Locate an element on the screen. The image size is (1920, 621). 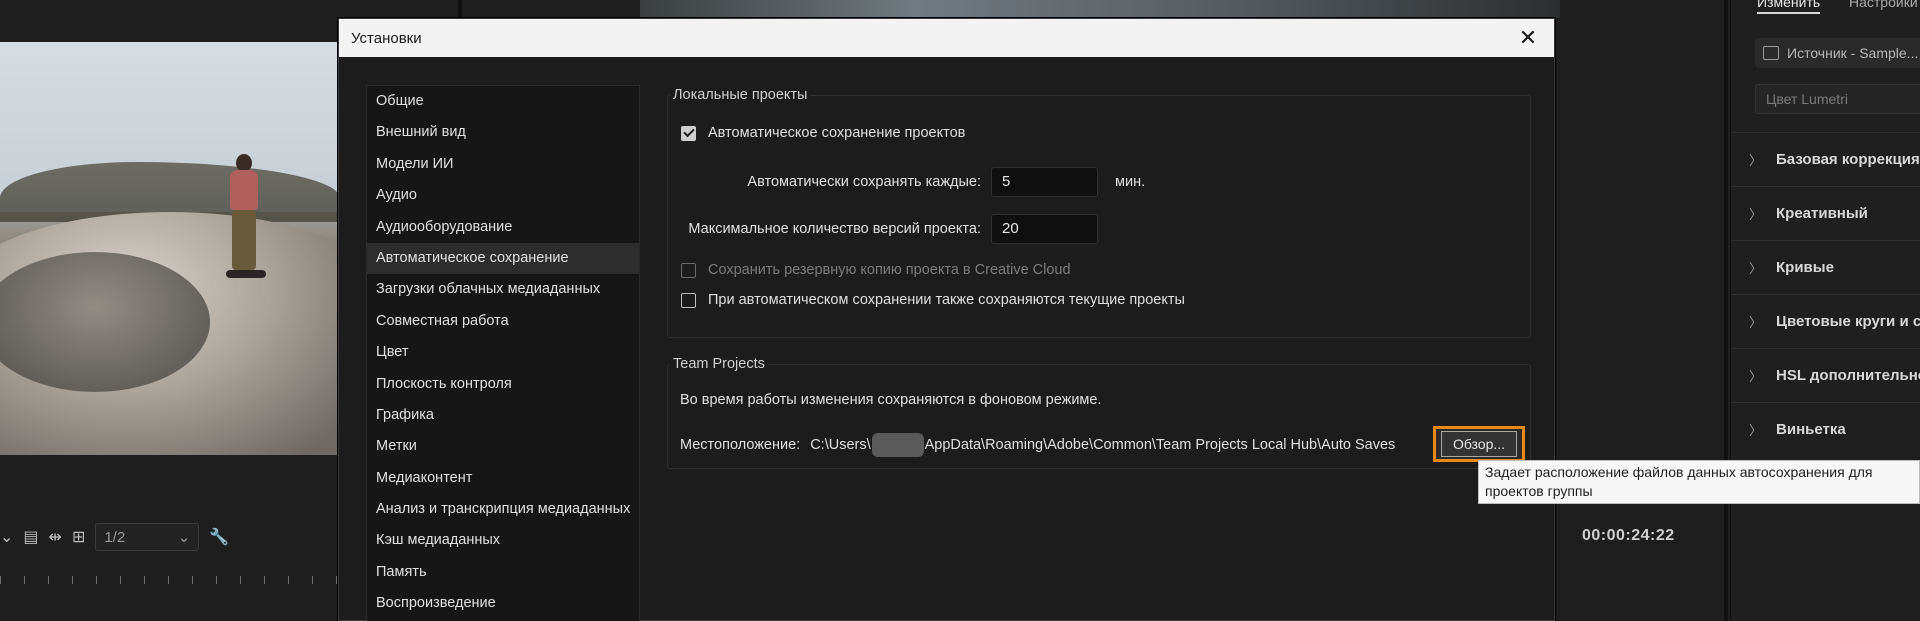
playback-resolution-value: 1/2 is located at coordinates (115, 537).